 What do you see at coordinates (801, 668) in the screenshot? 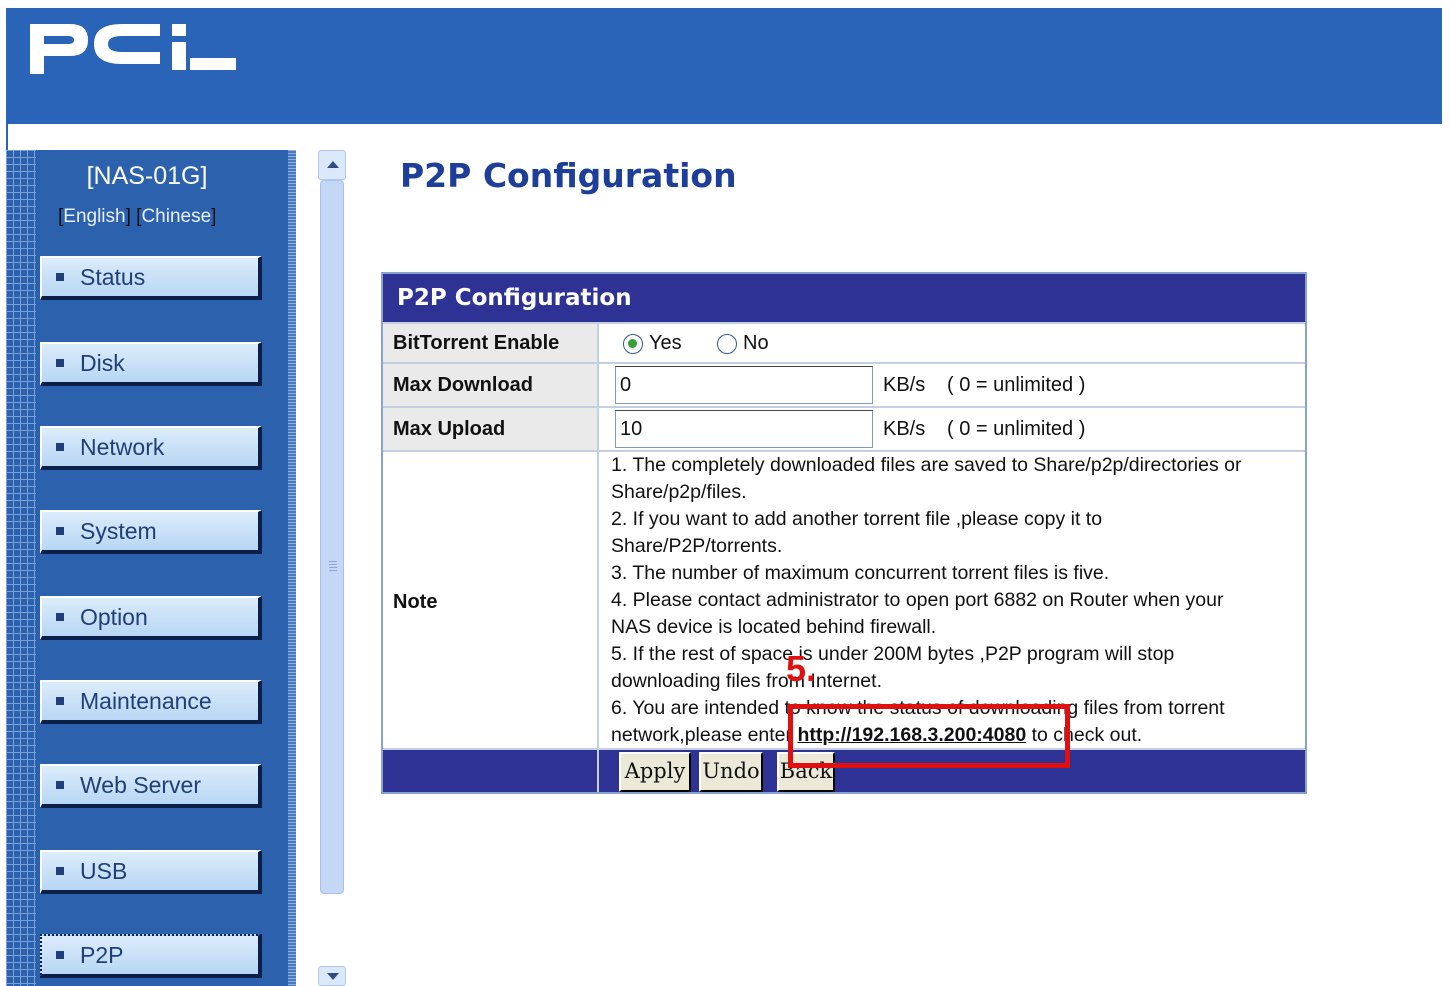
I see `annotation-step-number: 5.` at bounding box center [801, 668].